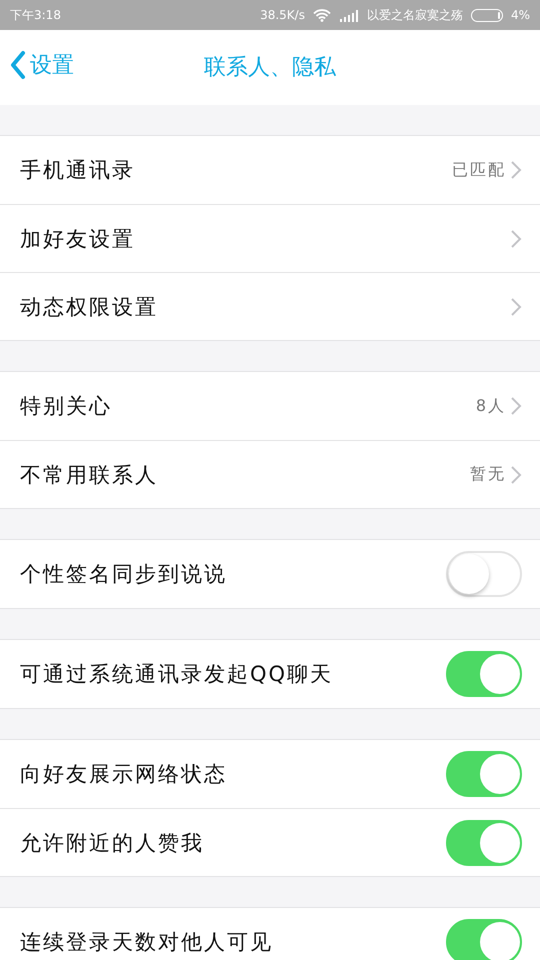  What do you see at coordinates (177, 674) in the screenshot?
I see `row-label: 可通过系统通讯录发起QQ聊天` at bounding box center [177, 674].